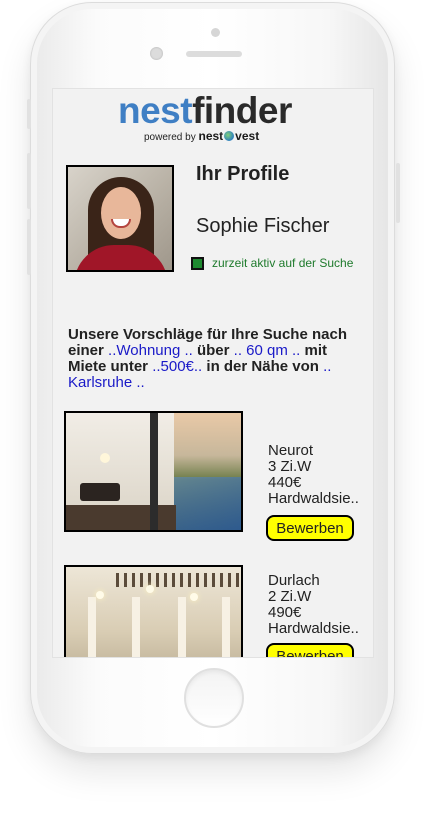  Describe the element at coordinates (294, 580) in the screenshot. I see `listing-city: Durlach` at that location.